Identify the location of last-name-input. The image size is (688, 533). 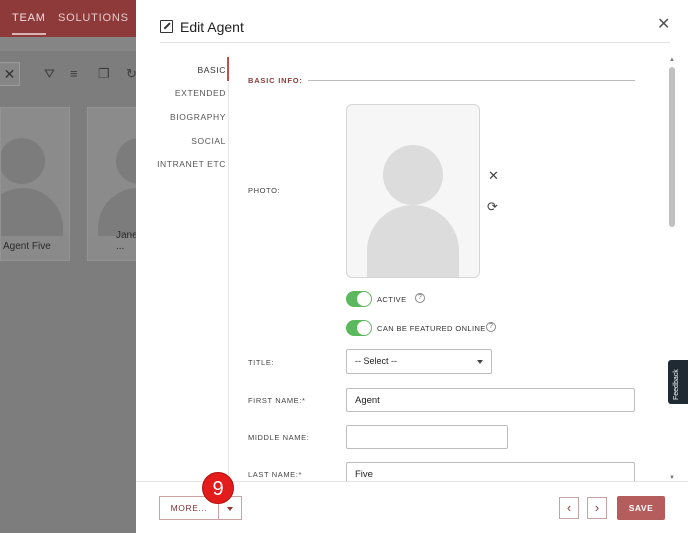
(490, 471).